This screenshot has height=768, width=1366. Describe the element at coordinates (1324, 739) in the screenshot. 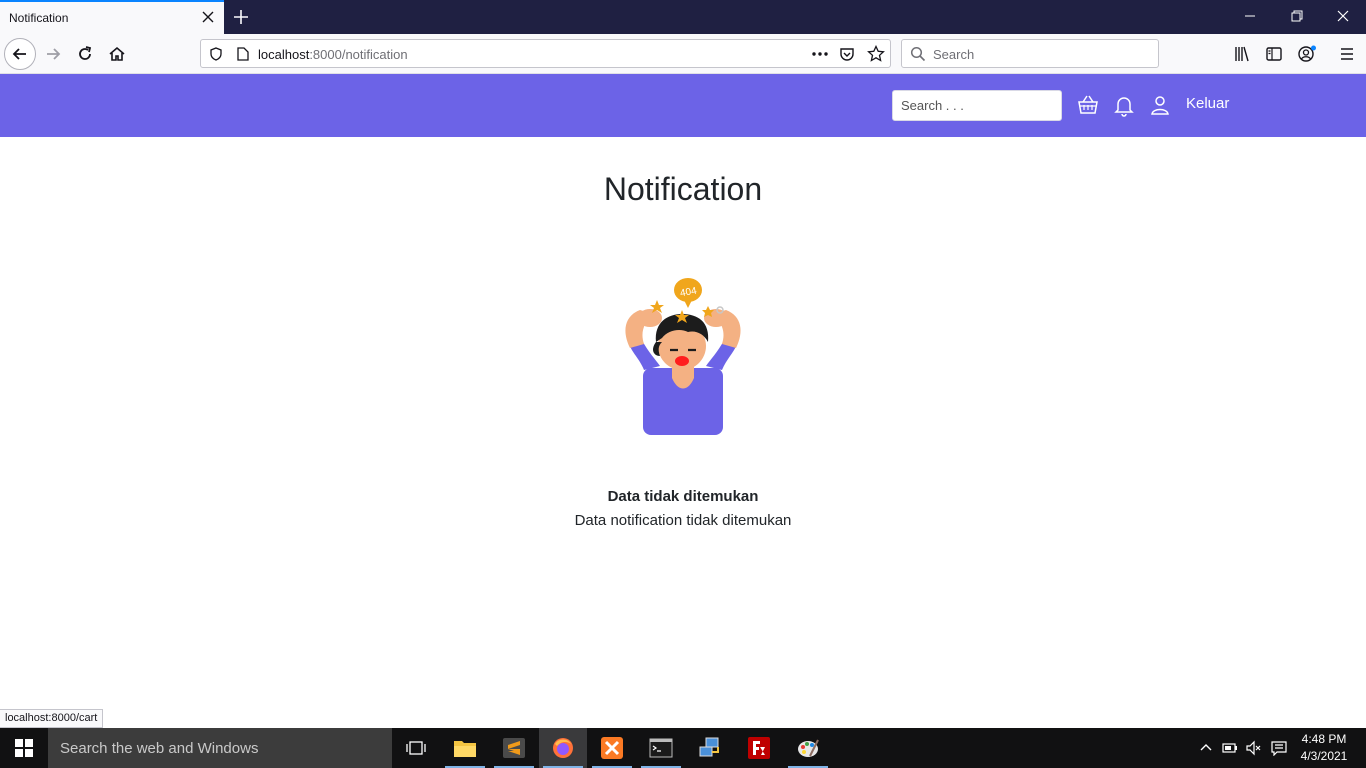

I see `clock-time: 4:48 PM` at that location.